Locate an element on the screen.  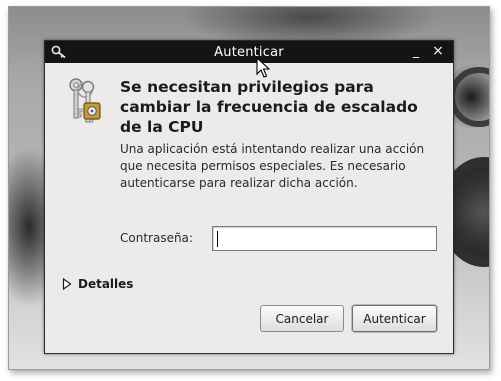
text-caret is located at coordinates (217, 239).